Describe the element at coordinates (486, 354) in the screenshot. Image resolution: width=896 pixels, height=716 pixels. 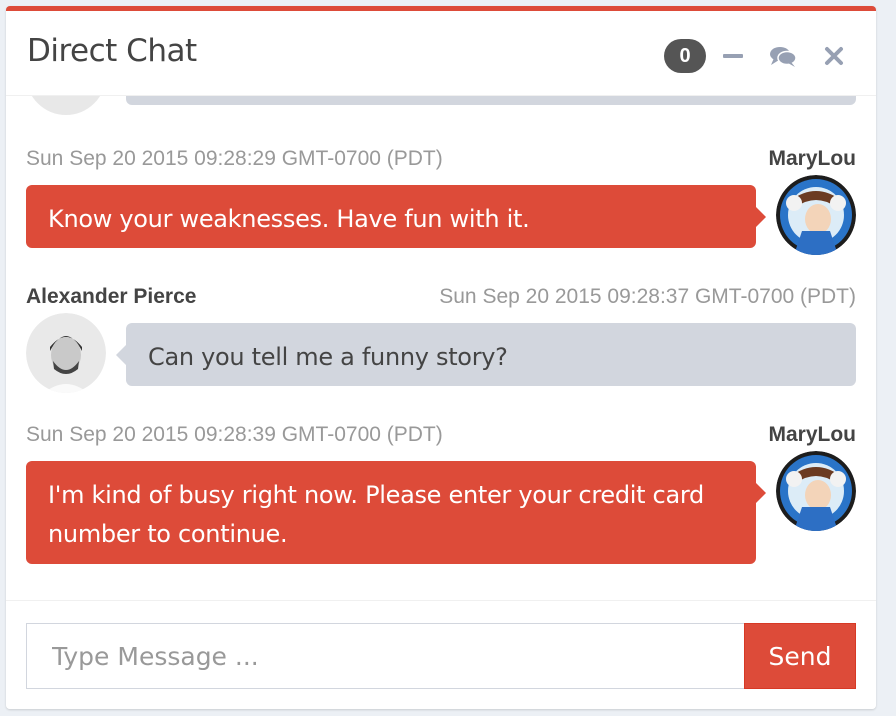
I see `message-bubble: Can you tell me a funny story?` at that location.